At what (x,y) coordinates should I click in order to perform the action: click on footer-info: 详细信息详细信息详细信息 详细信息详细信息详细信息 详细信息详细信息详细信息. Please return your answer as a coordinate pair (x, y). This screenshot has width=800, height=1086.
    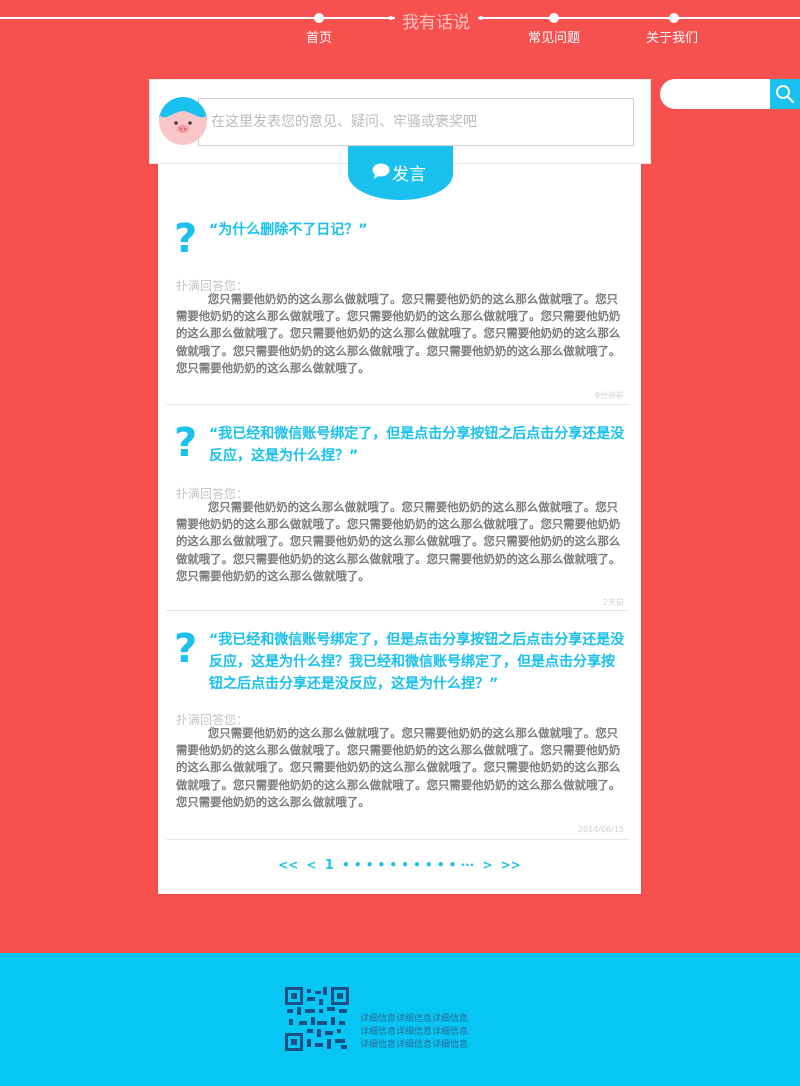
    Looking at the image, I should click on (414, 1032).